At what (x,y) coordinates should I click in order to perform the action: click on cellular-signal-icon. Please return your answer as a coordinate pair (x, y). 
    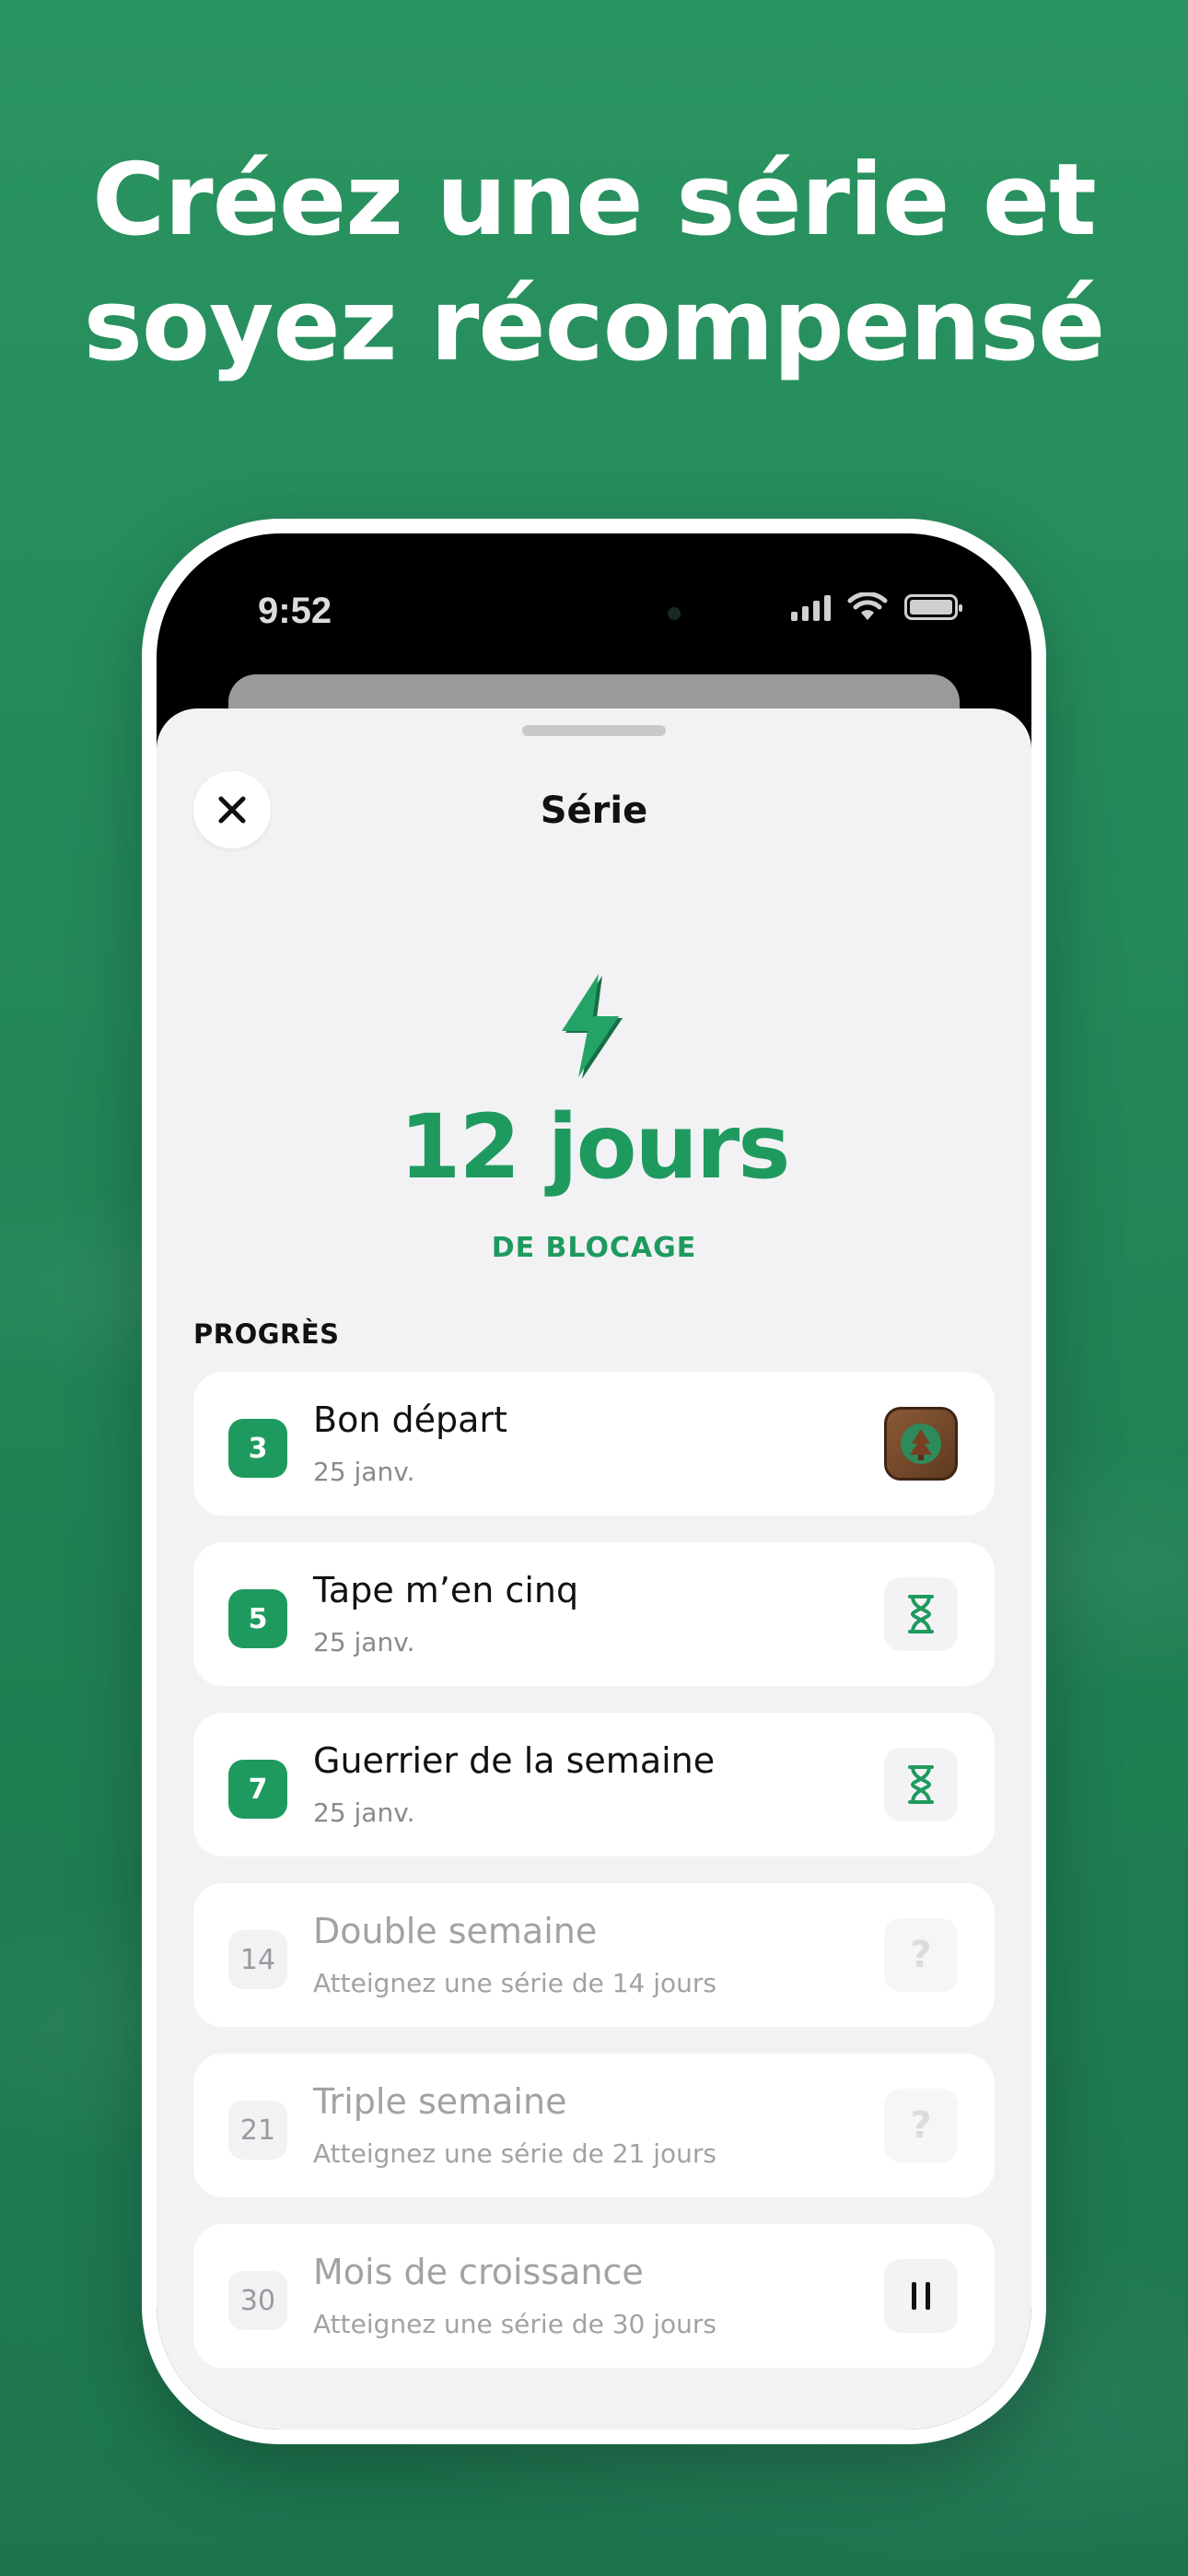
    Looking at the image, I should click on (811, 607).